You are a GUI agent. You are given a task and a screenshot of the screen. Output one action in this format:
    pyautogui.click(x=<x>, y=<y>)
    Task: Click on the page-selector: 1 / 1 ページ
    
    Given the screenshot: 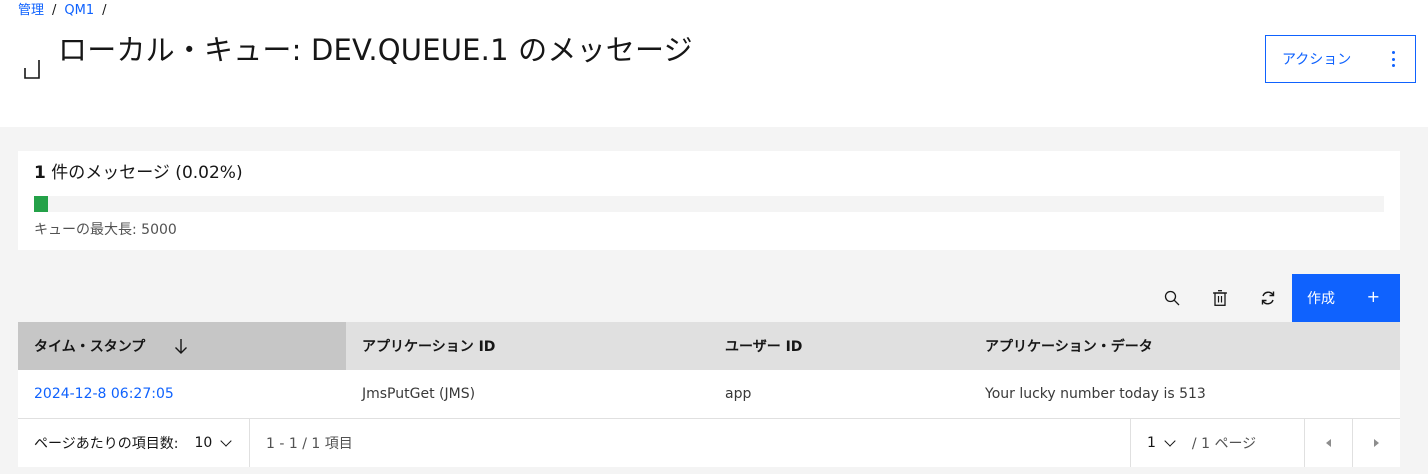 What is the action you would take?
    pyautogui.click(x=1217, y=443)
    